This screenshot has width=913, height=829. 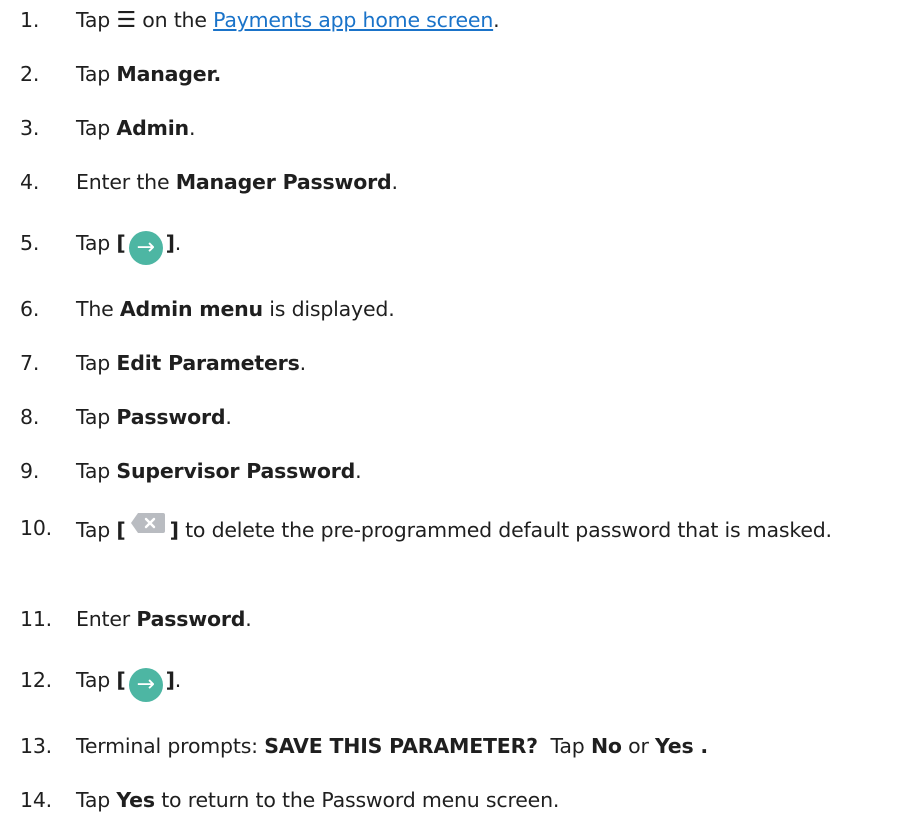 What do you see at coordinates (30, 417) in the screenshot?
I see `step-number: 8.` at bounding box center [30, 417].